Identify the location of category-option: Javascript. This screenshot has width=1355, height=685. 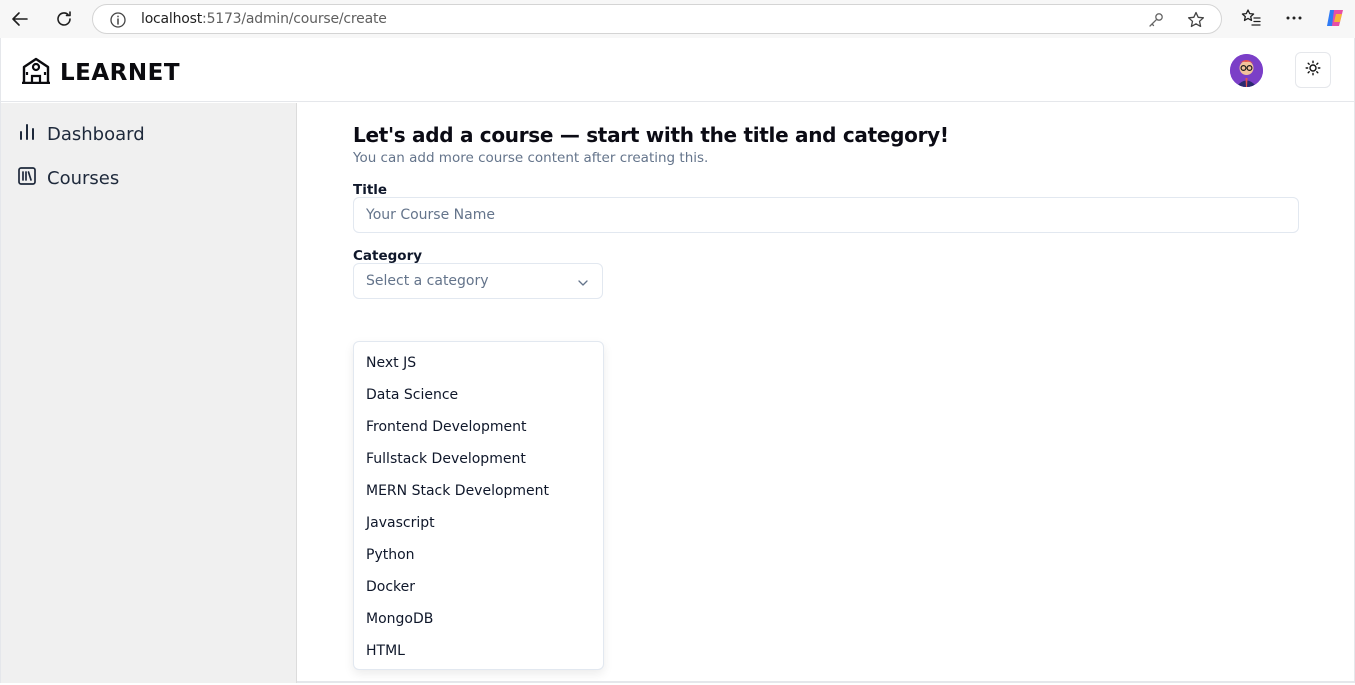
(478, 523).